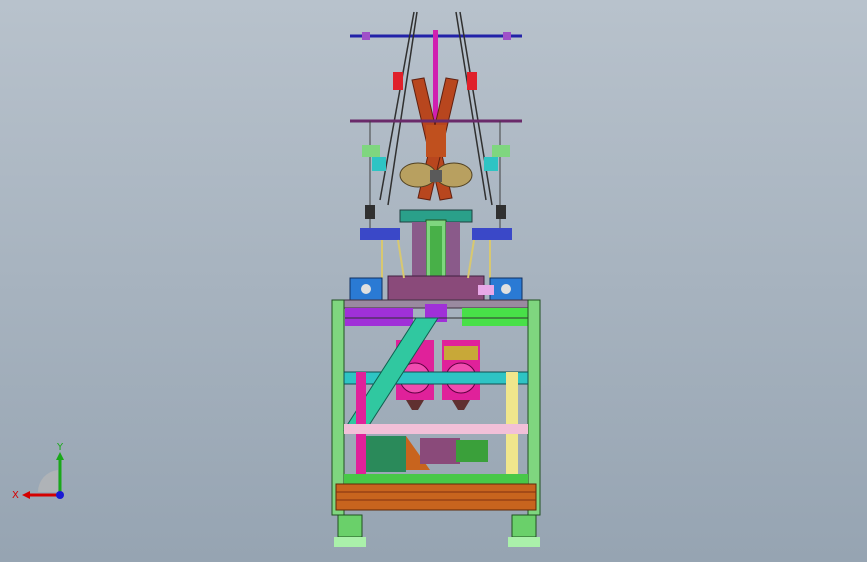  I want to click on triad-plane, so click(47, 481).